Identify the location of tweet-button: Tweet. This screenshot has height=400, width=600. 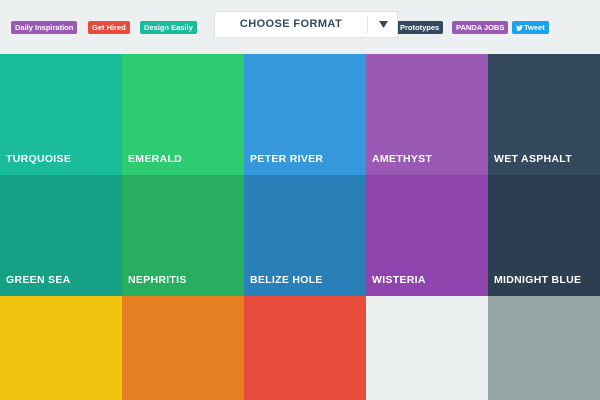
(530, 27).